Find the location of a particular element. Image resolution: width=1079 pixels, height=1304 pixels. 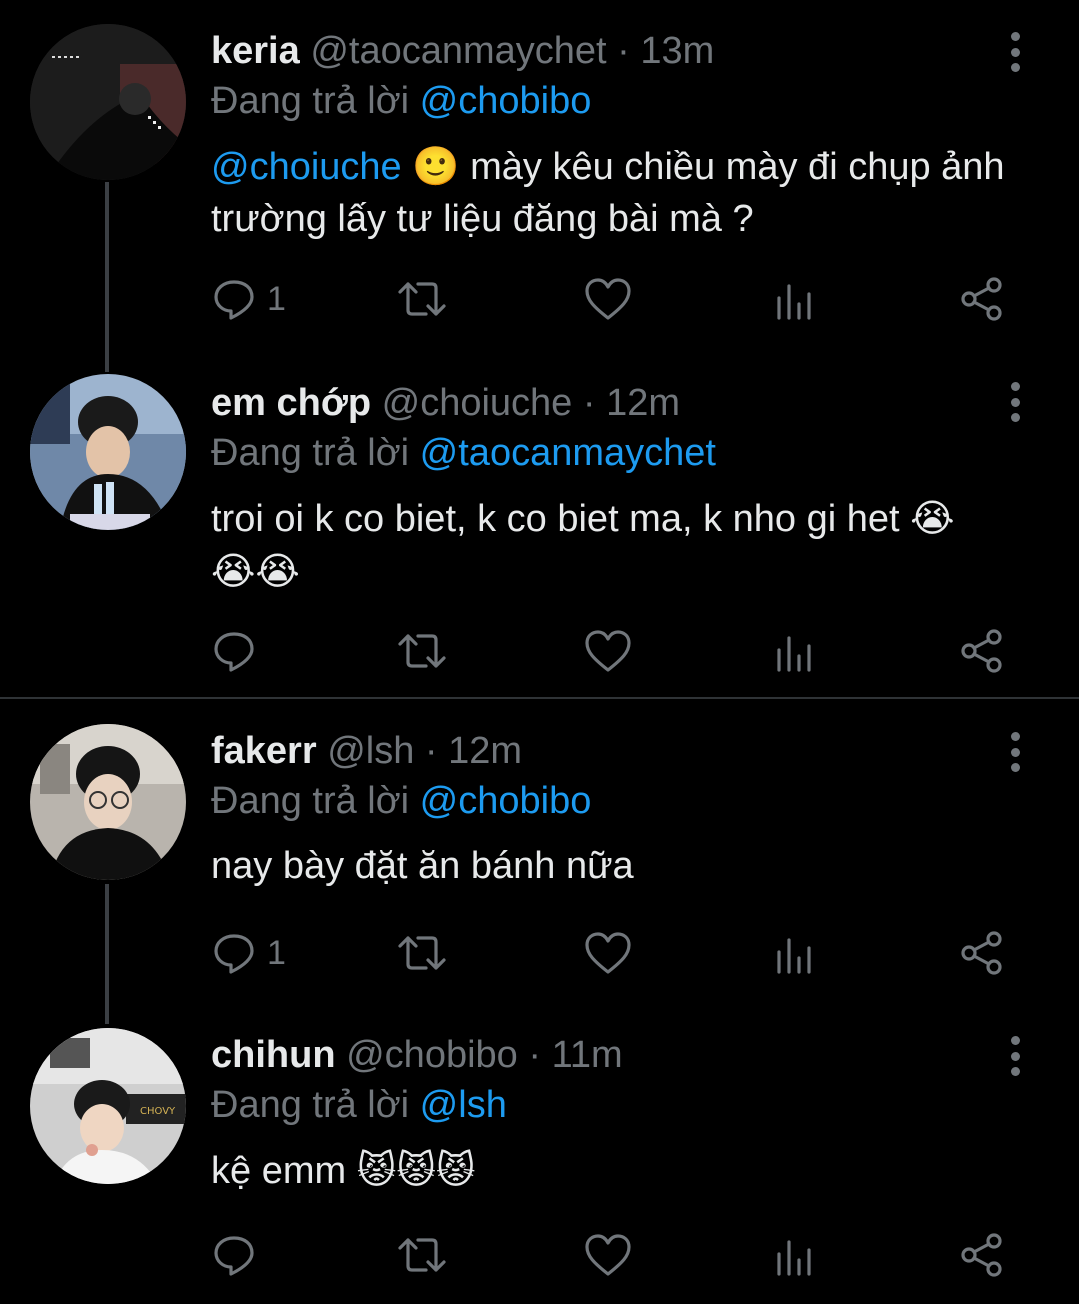

display-name: keria is located at coordinates (255, 51).